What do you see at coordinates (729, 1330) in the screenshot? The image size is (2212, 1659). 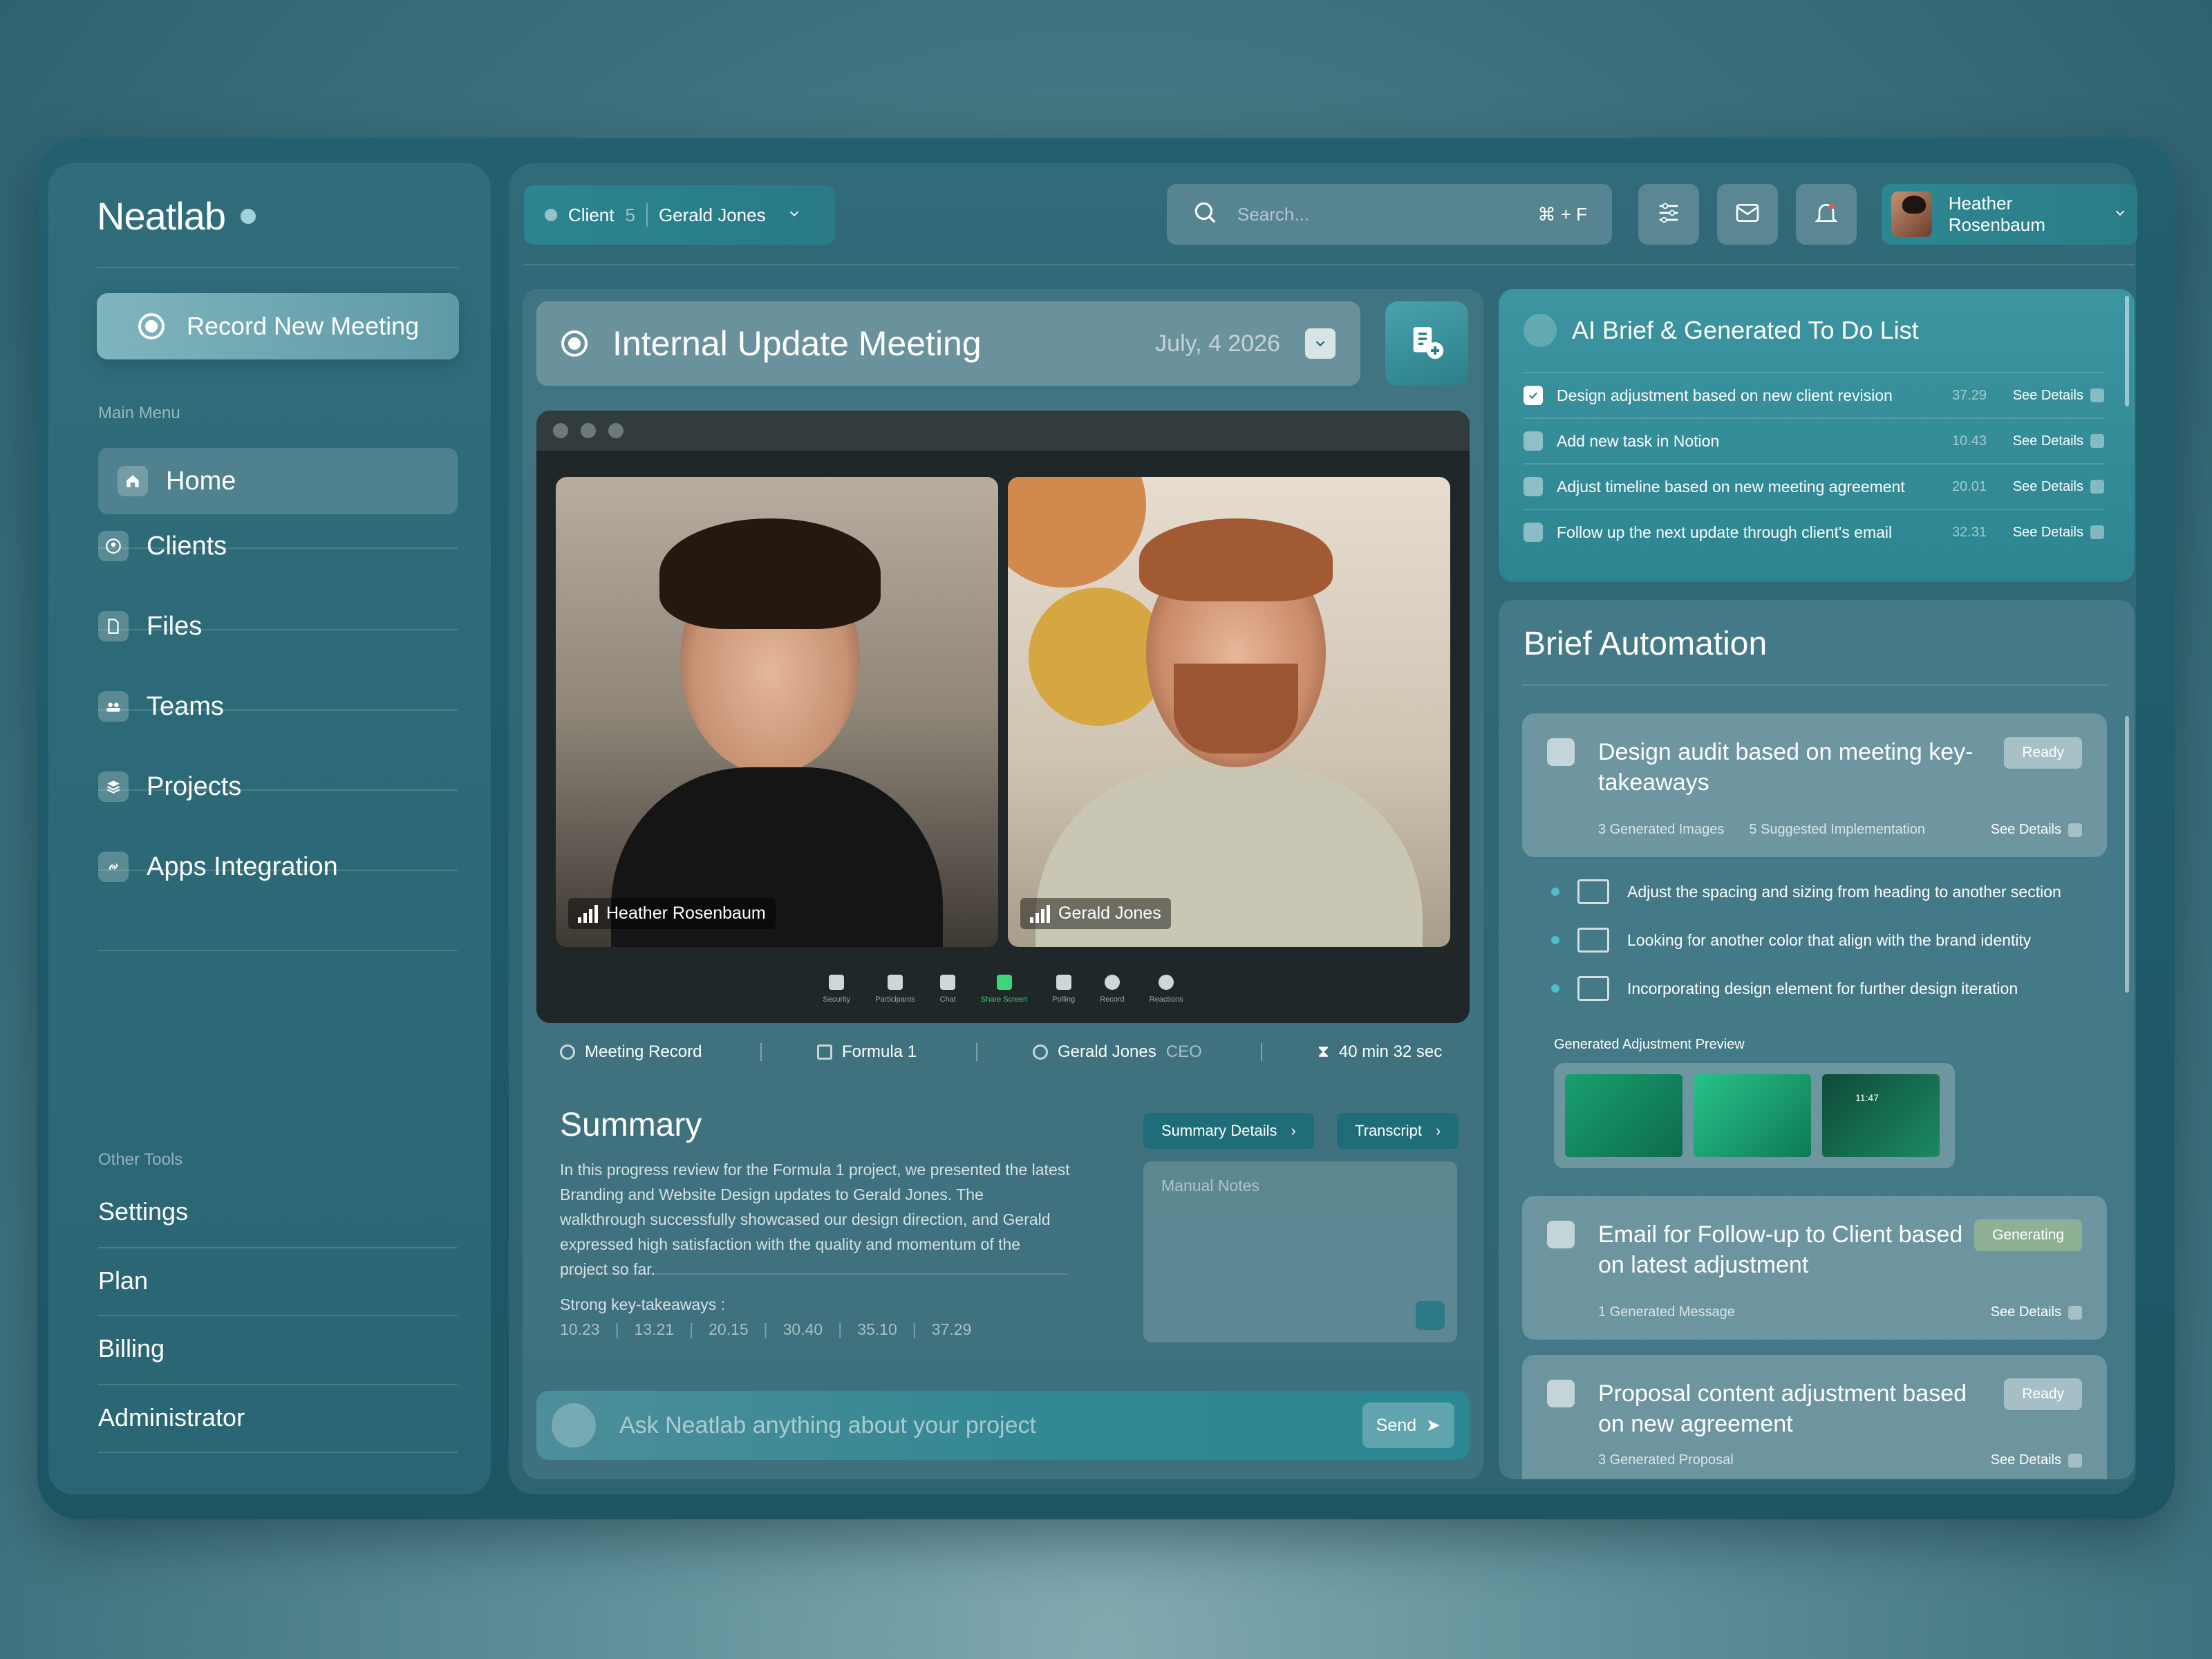 I see `takeaway-time: 20.15` at bounding box center [729, 1330].